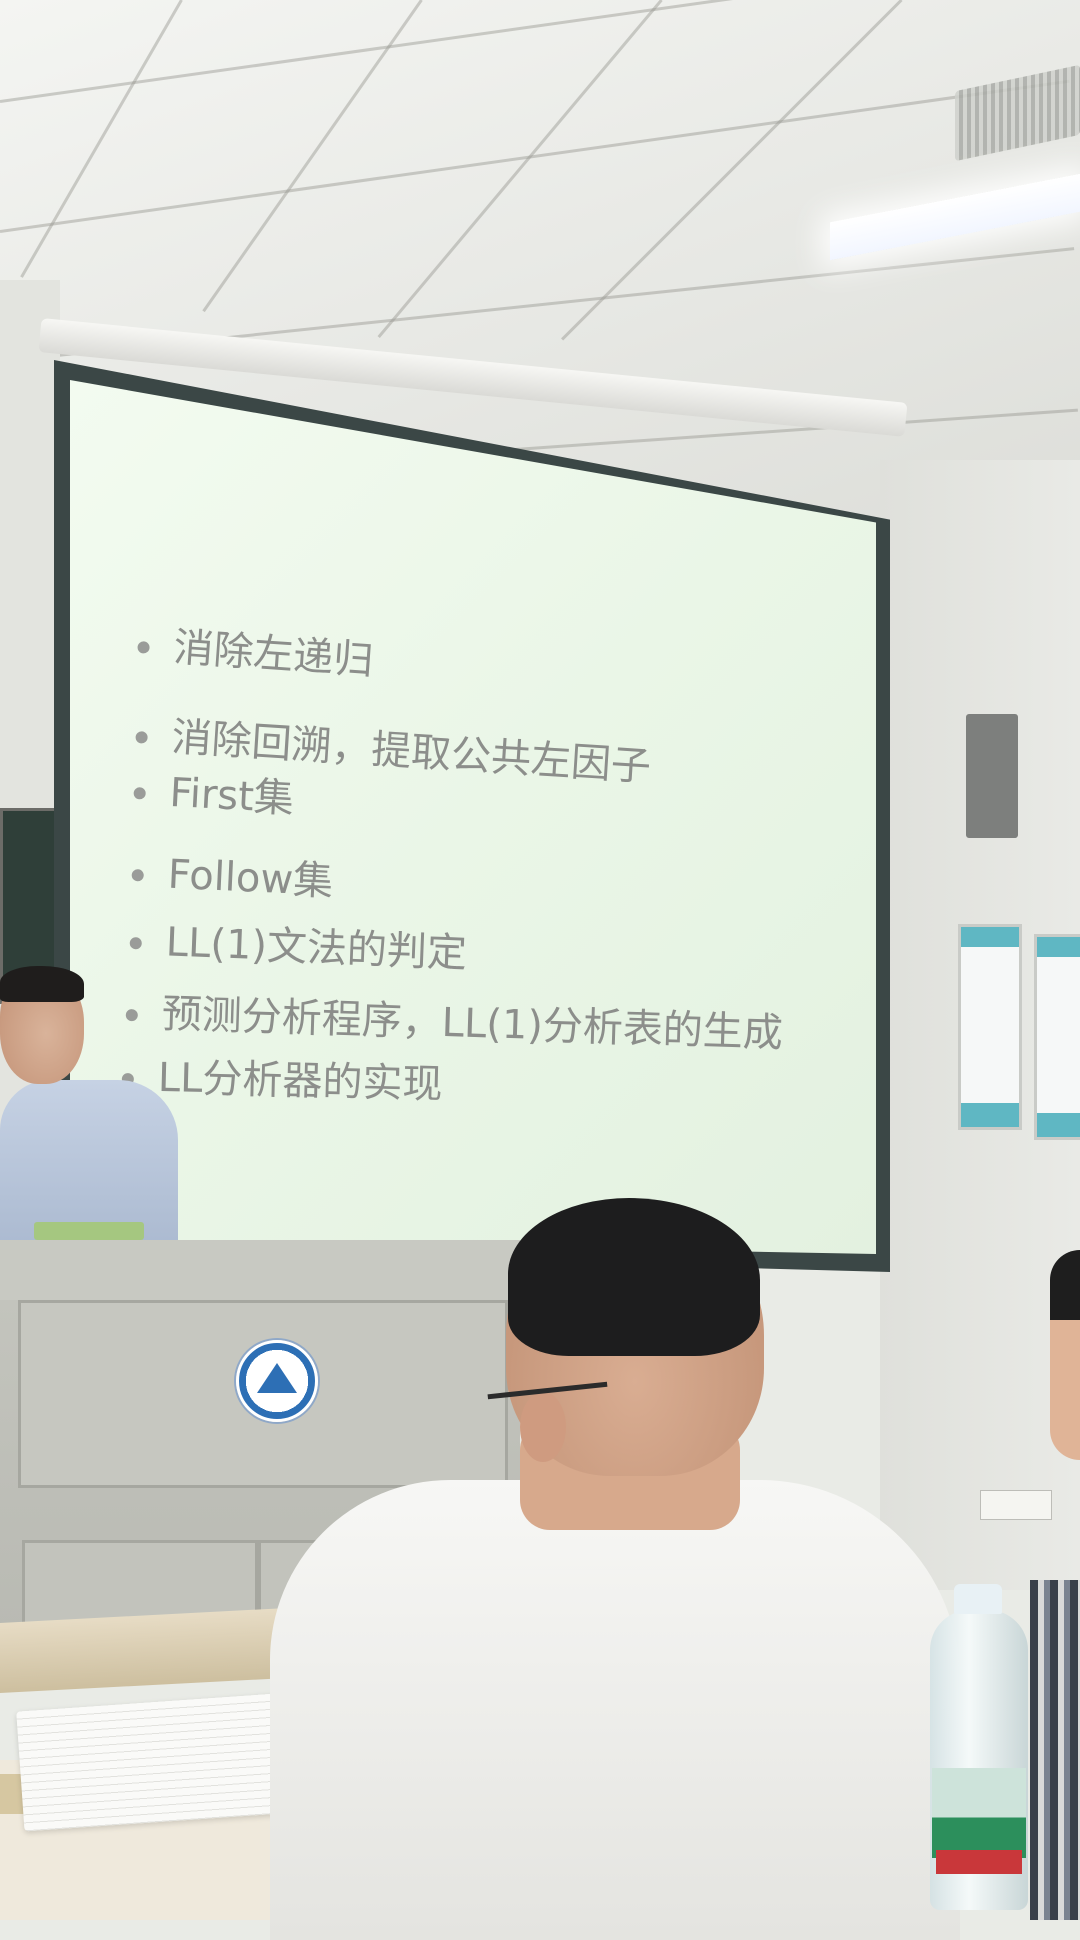  Describe the element at coordinates (42, 984) in the screenshot. I see `teacher-hair` at that location.